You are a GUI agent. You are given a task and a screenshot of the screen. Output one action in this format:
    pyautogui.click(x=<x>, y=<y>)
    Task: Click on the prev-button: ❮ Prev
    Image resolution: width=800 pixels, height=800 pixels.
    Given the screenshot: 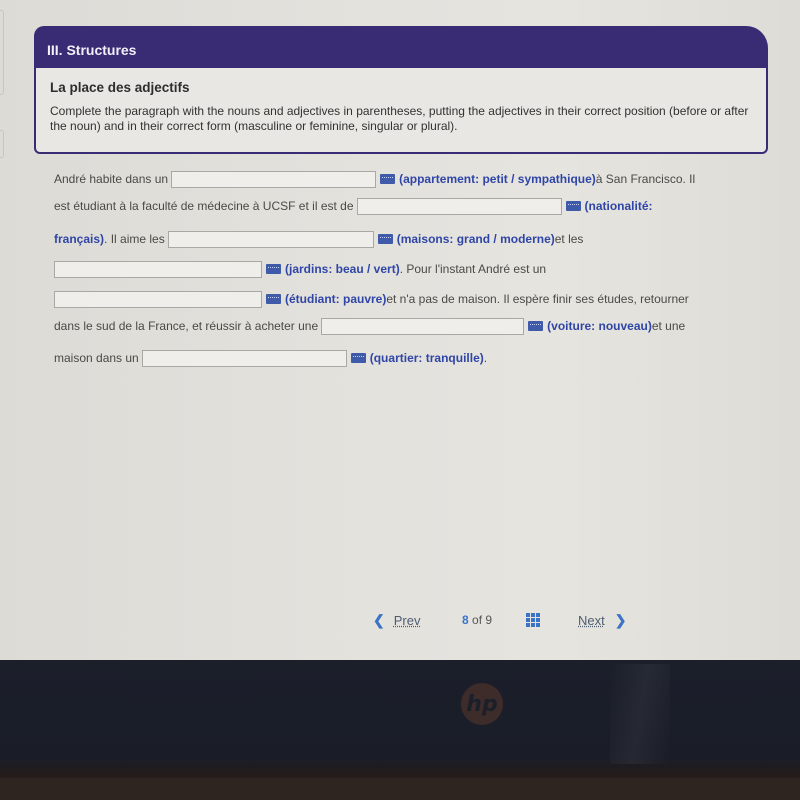 What is the action you would take?
    pyautogui.click(x=396, y=620)
    